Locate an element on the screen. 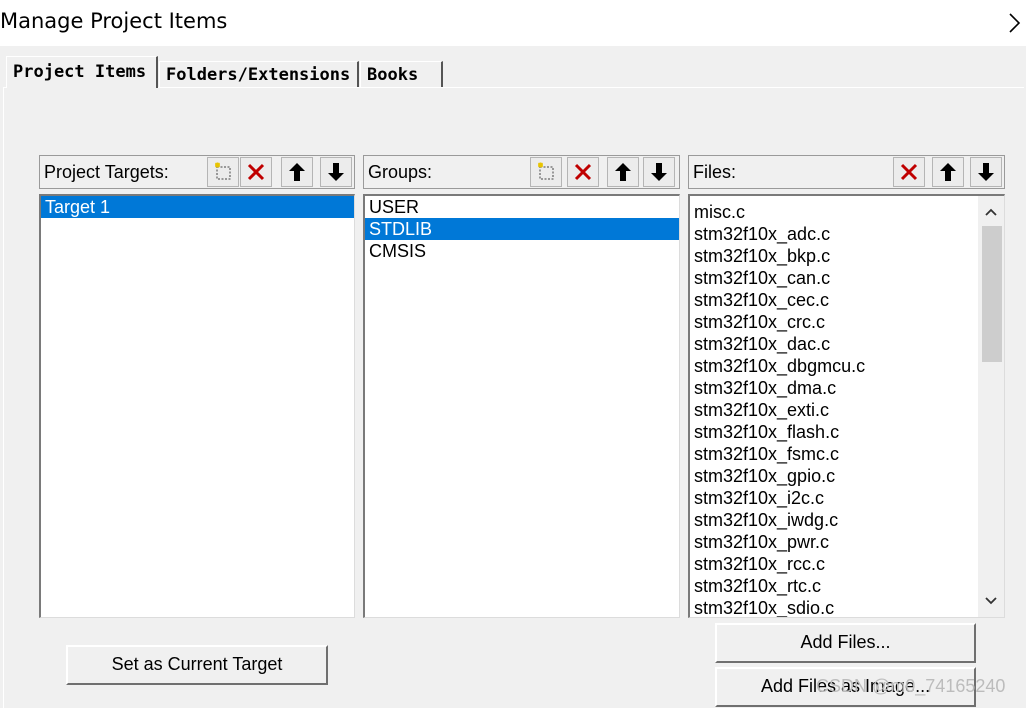 The width and height of the screenshot is (1026, 708). new-group-button is located at coordinates (546, 172).